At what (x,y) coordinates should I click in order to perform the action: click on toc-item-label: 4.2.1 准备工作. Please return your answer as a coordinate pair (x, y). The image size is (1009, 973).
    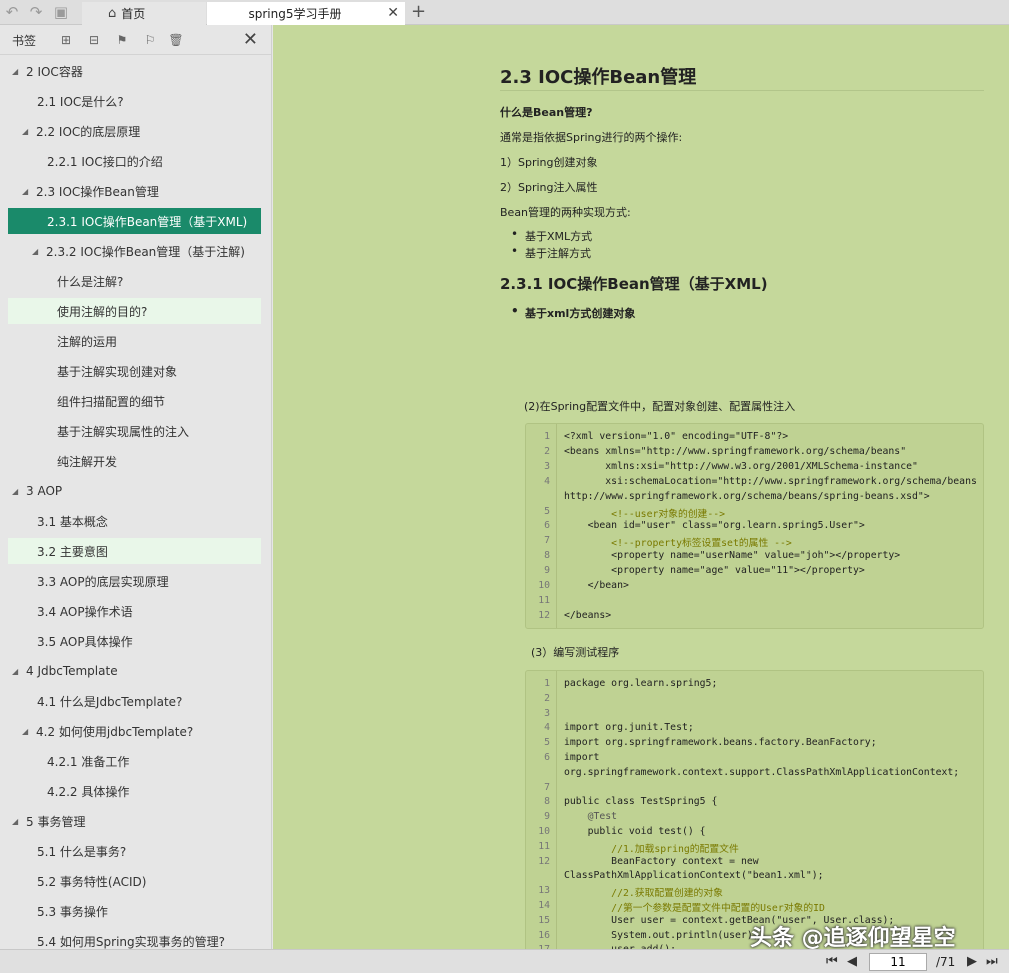
    Looking at the image, I should click on (88, 761).